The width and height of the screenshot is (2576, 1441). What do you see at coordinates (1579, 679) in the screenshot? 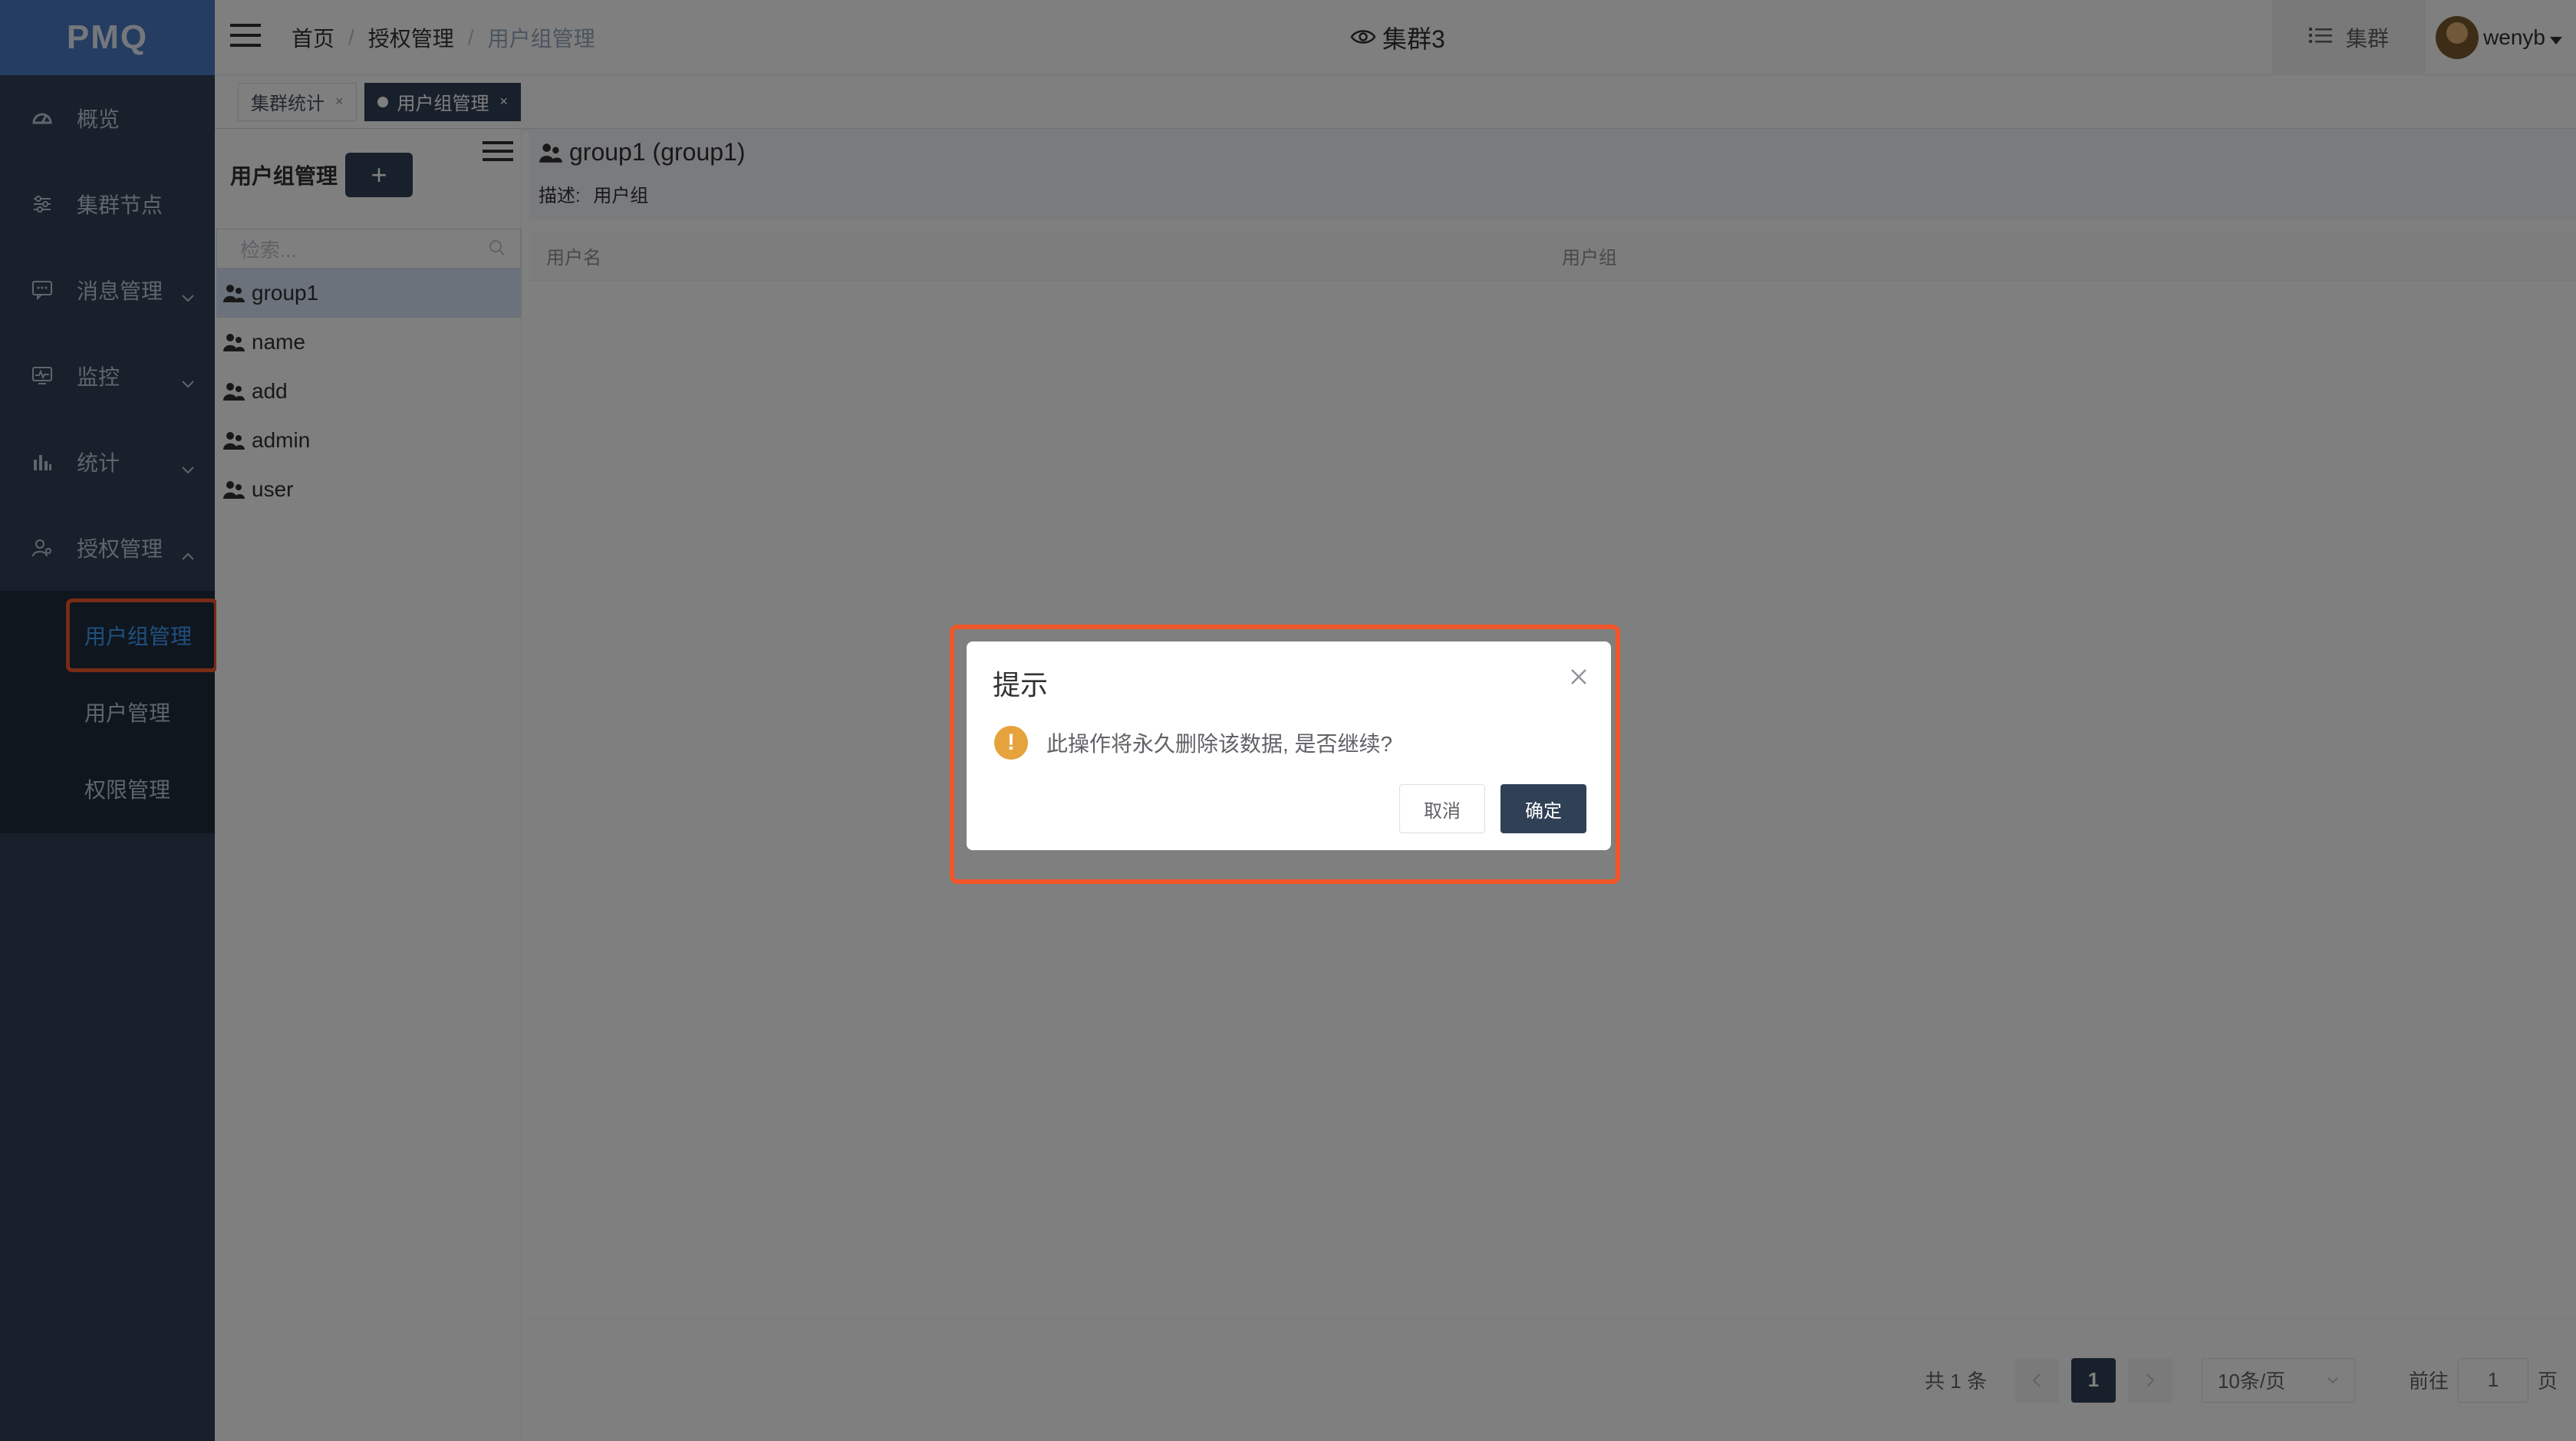
I see `close-icon` at bounding box center [1579, 679].